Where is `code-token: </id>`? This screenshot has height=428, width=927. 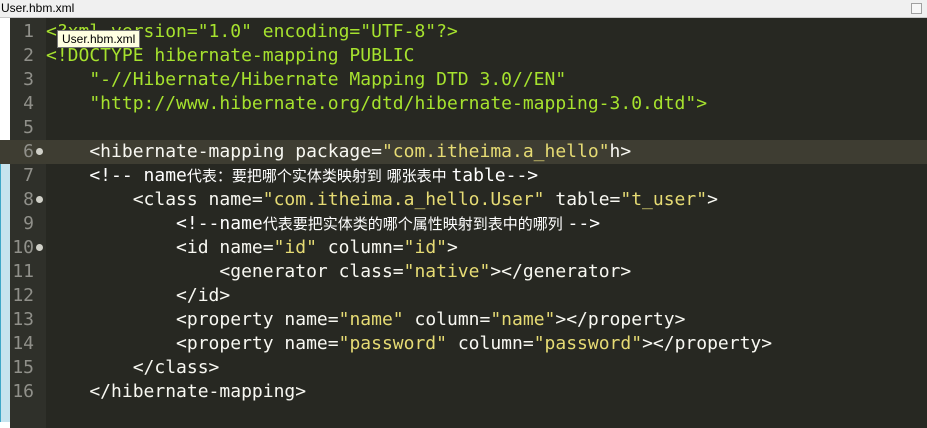
code-token: </id> is located at coordinates (138, 295).